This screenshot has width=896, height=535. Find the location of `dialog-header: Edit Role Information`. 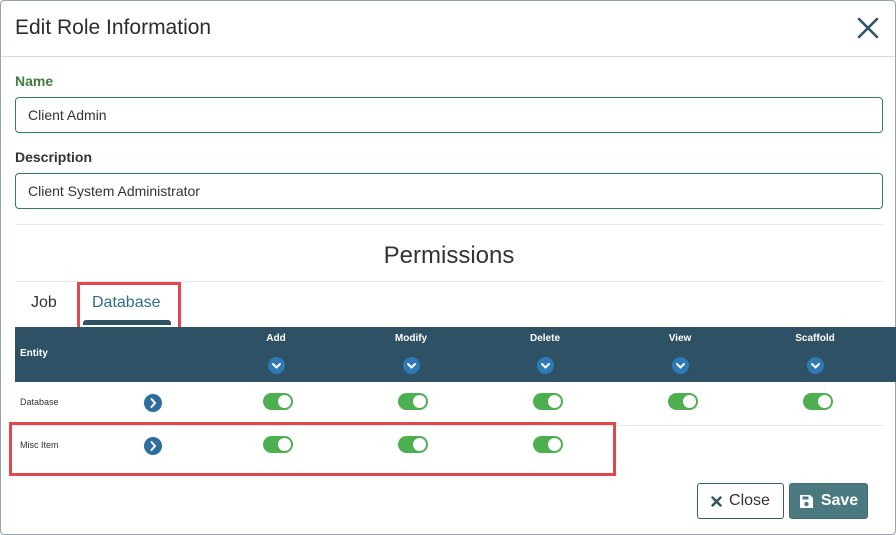

dialog-header: Edit Role Information is located at coordinates (448, 29).